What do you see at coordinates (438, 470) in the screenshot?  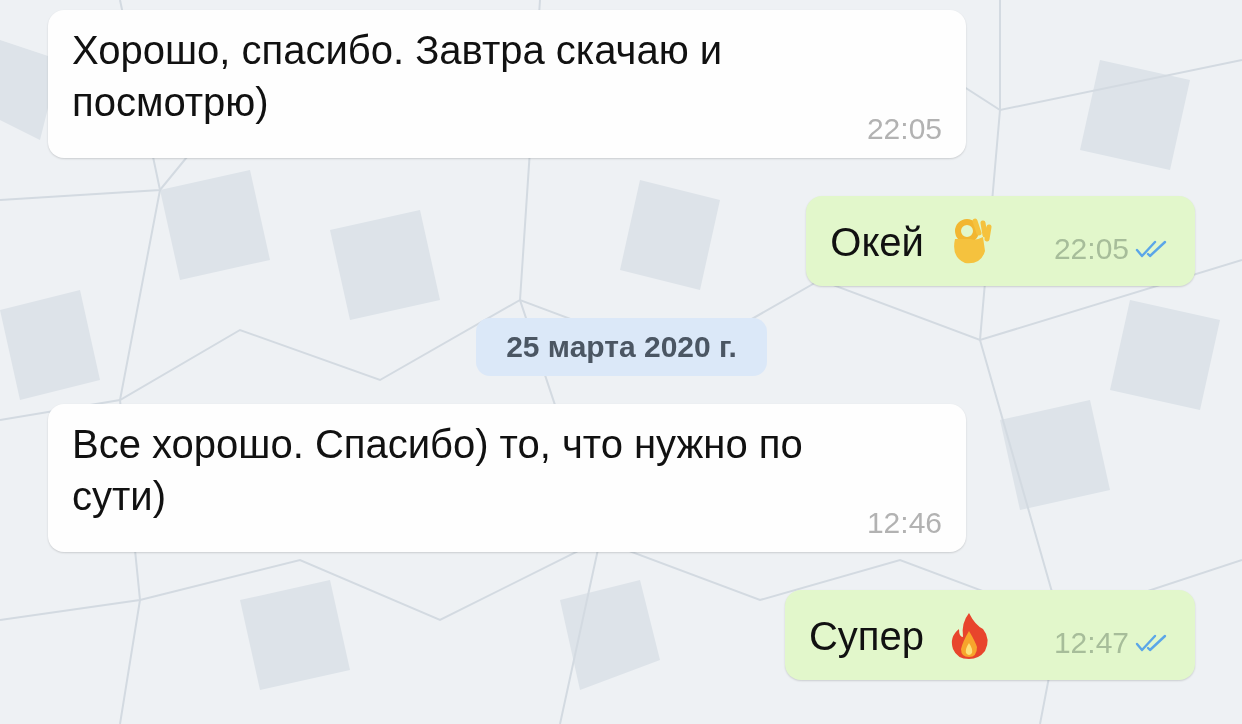 I see `message-text: Все хорошо. Спасибо) то, что нужно по сути)` at bounding box center [438, 470].